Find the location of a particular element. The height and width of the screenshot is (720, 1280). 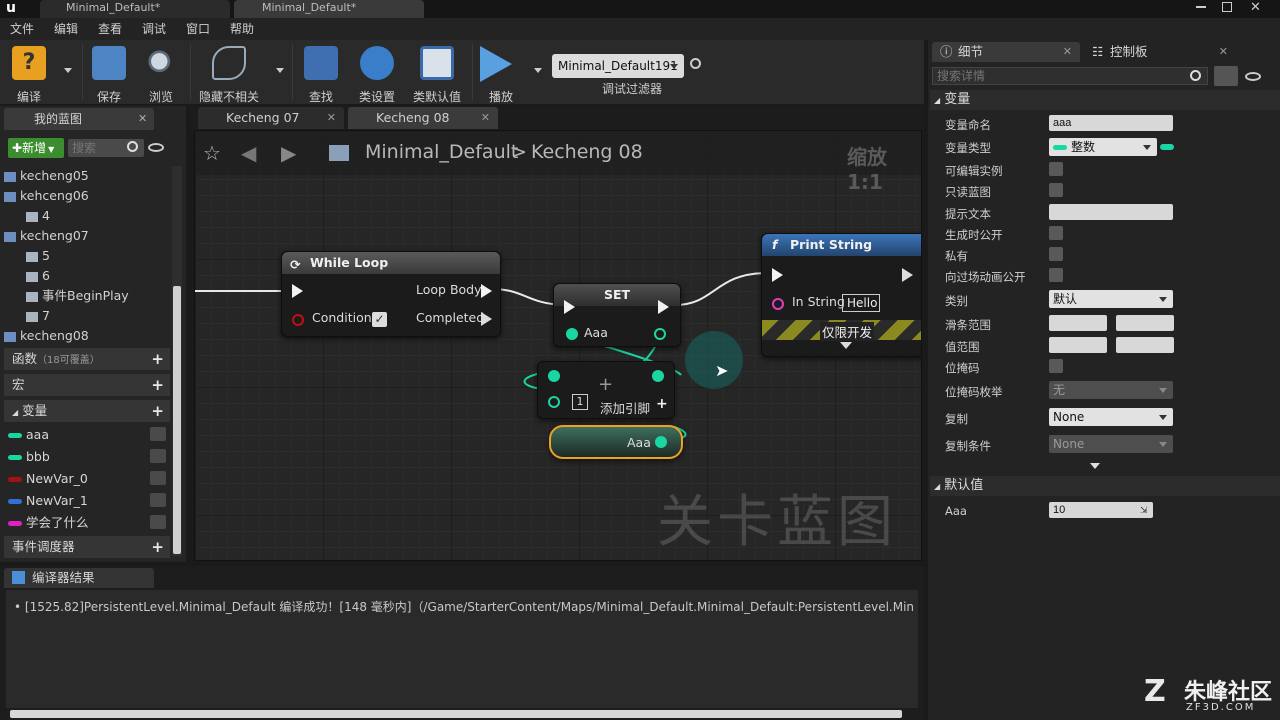

variable-item: aaa is located at coordinates (89, 435).